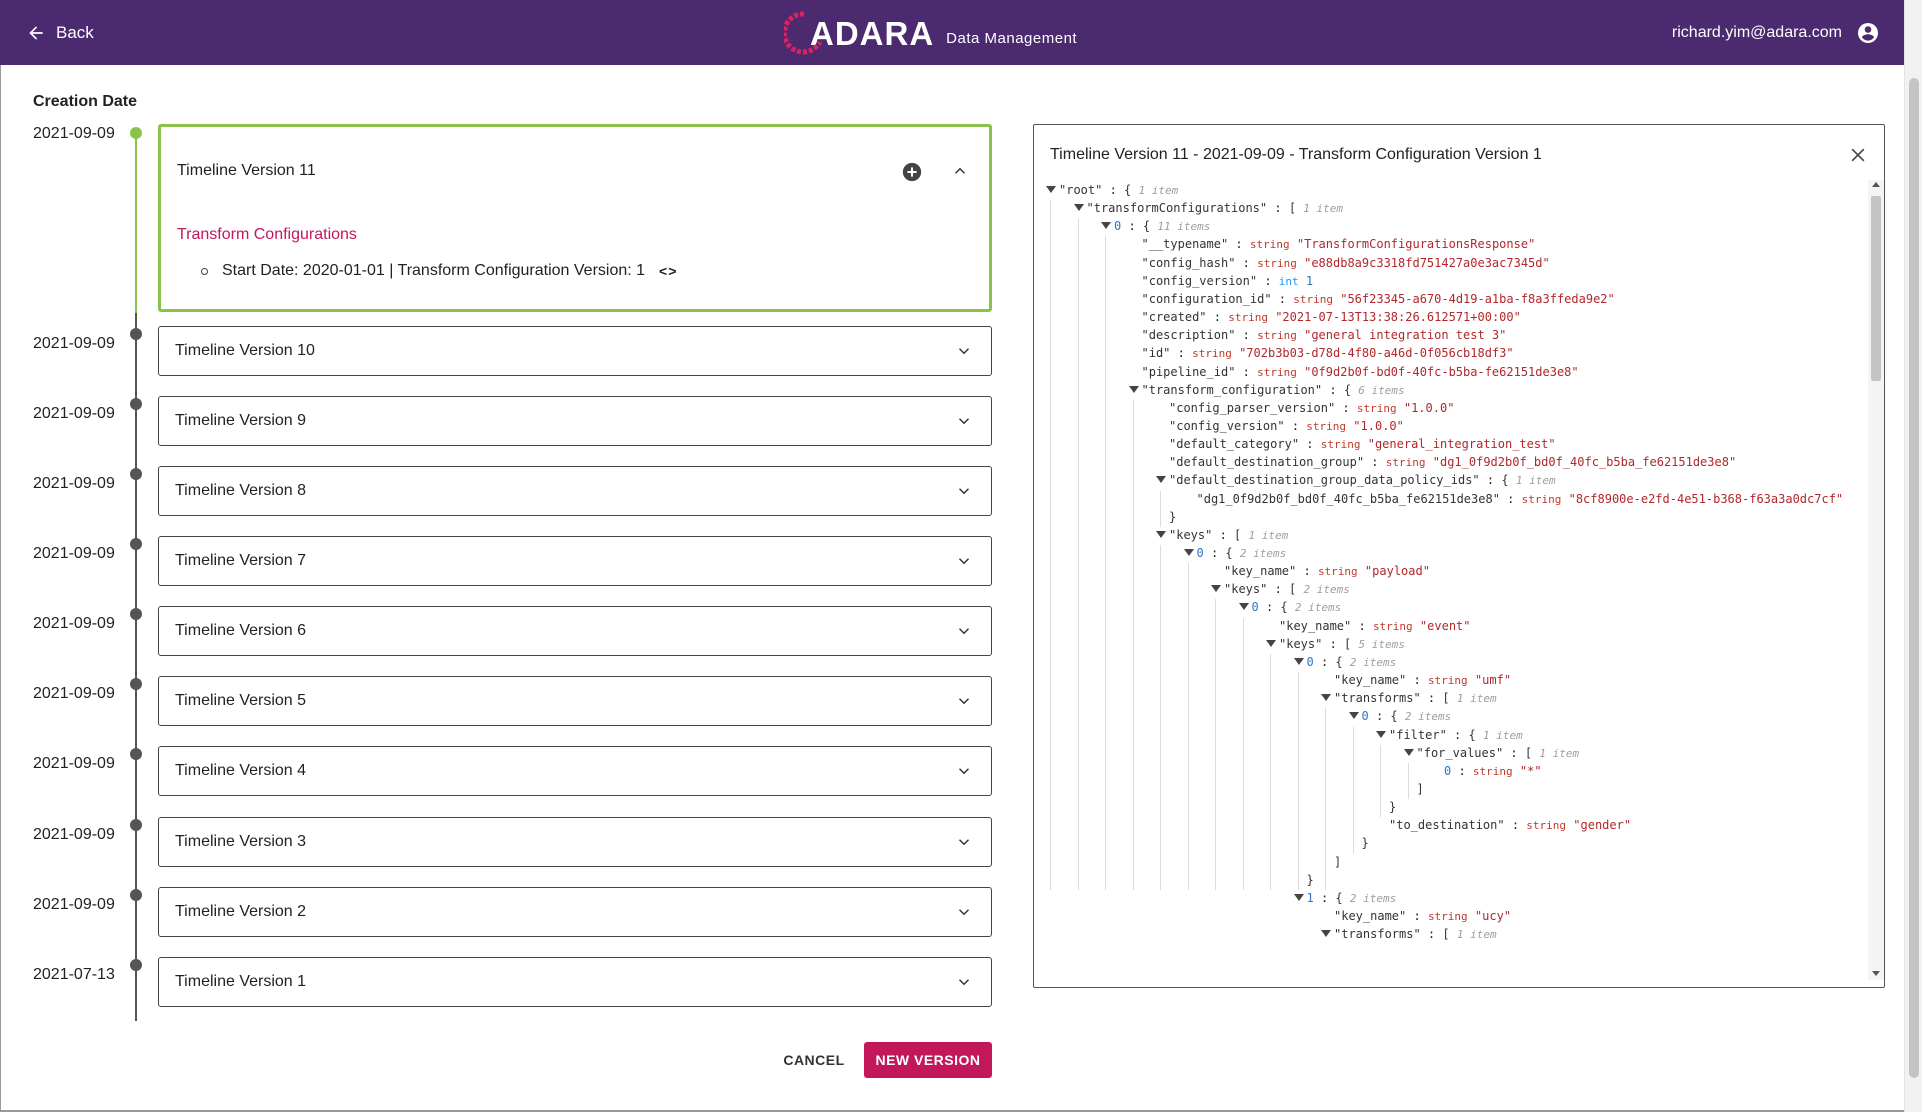 This screenshot has height=1112, width=1922. Describe the element at coordinates (1416, 244) in the screenshot. I see `json-value: "TransformConfigurationsResponse"` at that location.